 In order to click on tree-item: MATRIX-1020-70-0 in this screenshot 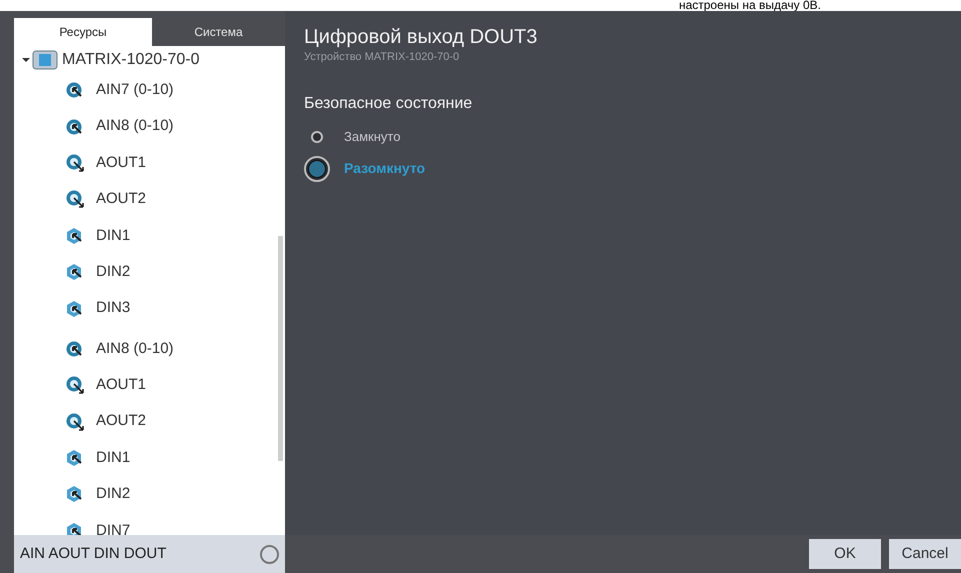, I will do `click(131, 60)`.